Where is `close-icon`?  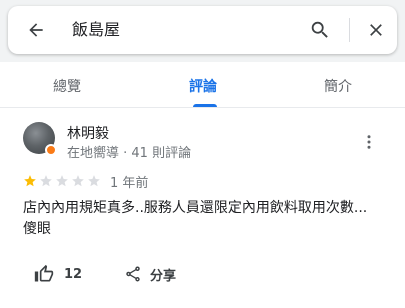 close-icon is located at coordinates (376, 30).